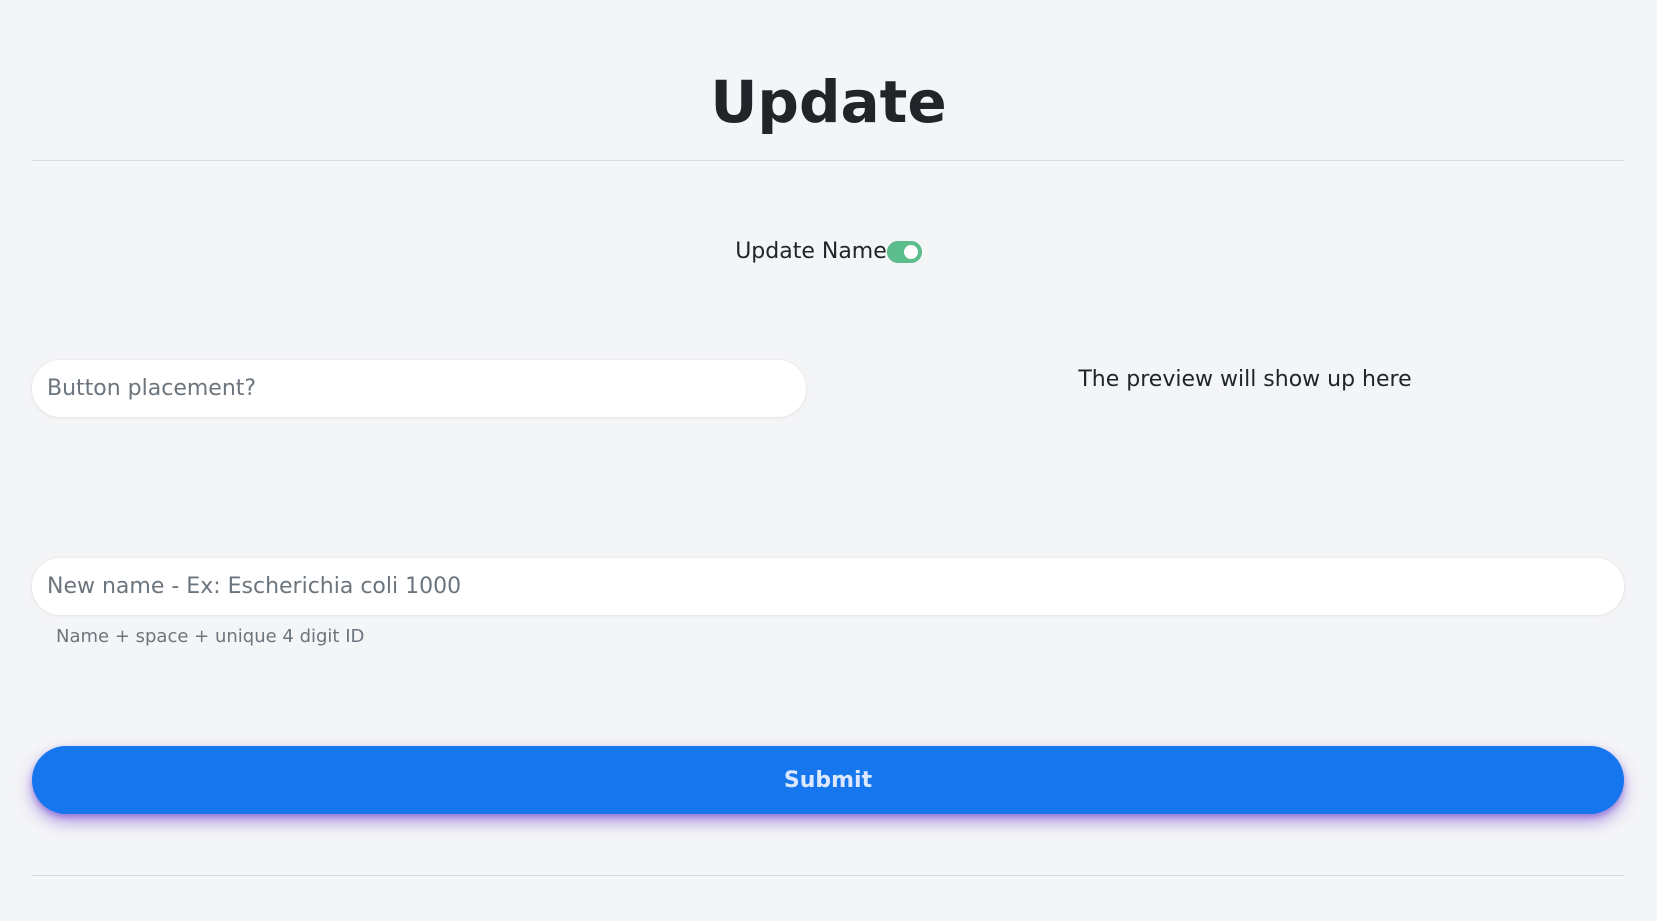 The image size is (1657, 921). Describe the element at coordinates (210, 636) in the screenshot. I see `new-name-helper-text: Name + space + unique 4 digit ID` at that location.